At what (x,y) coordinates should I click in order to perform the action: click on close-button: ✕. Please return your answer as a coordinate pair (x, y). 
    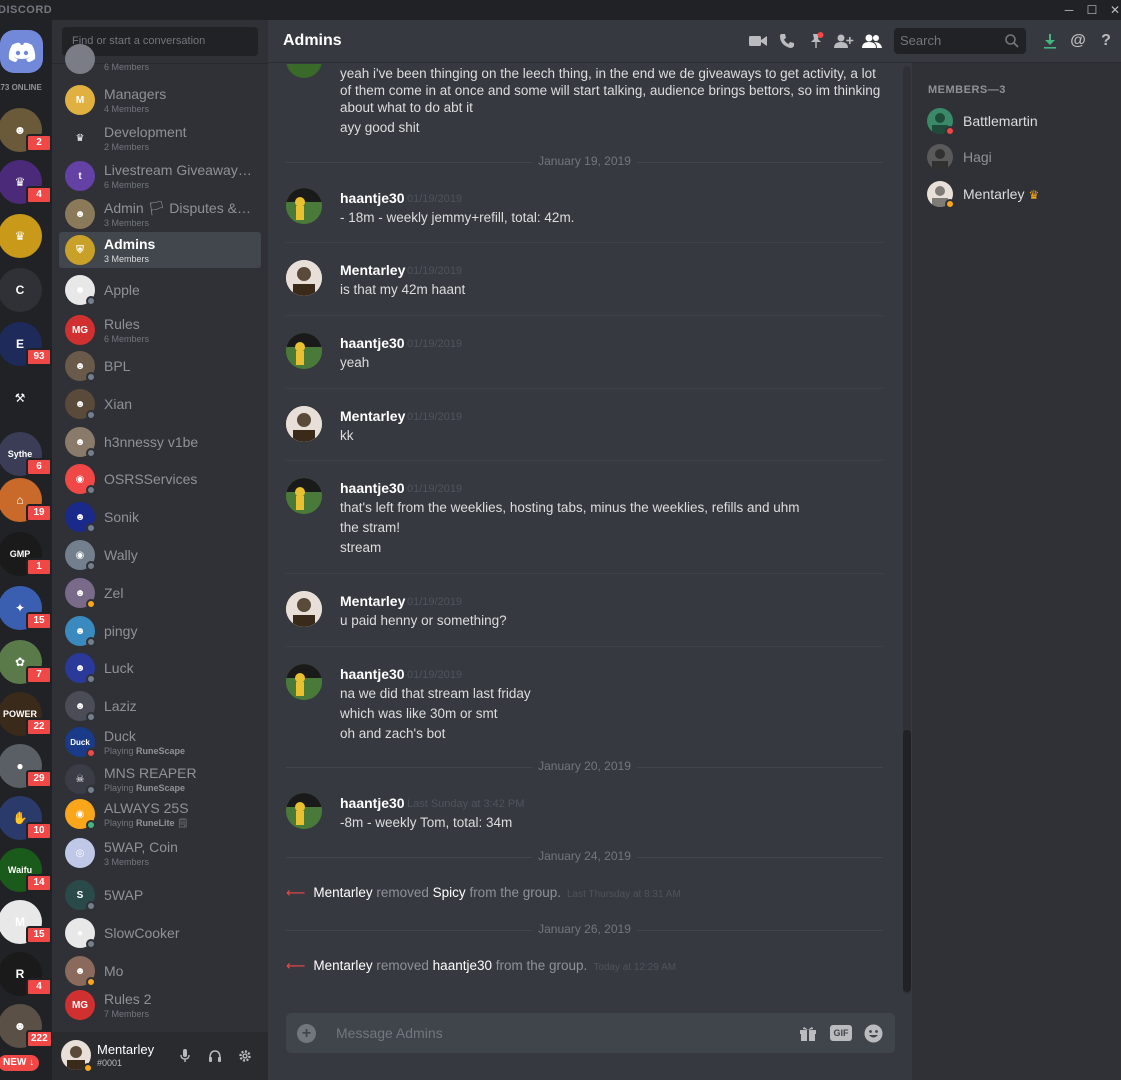
    Looking at the image, I should click on (1111, 10).